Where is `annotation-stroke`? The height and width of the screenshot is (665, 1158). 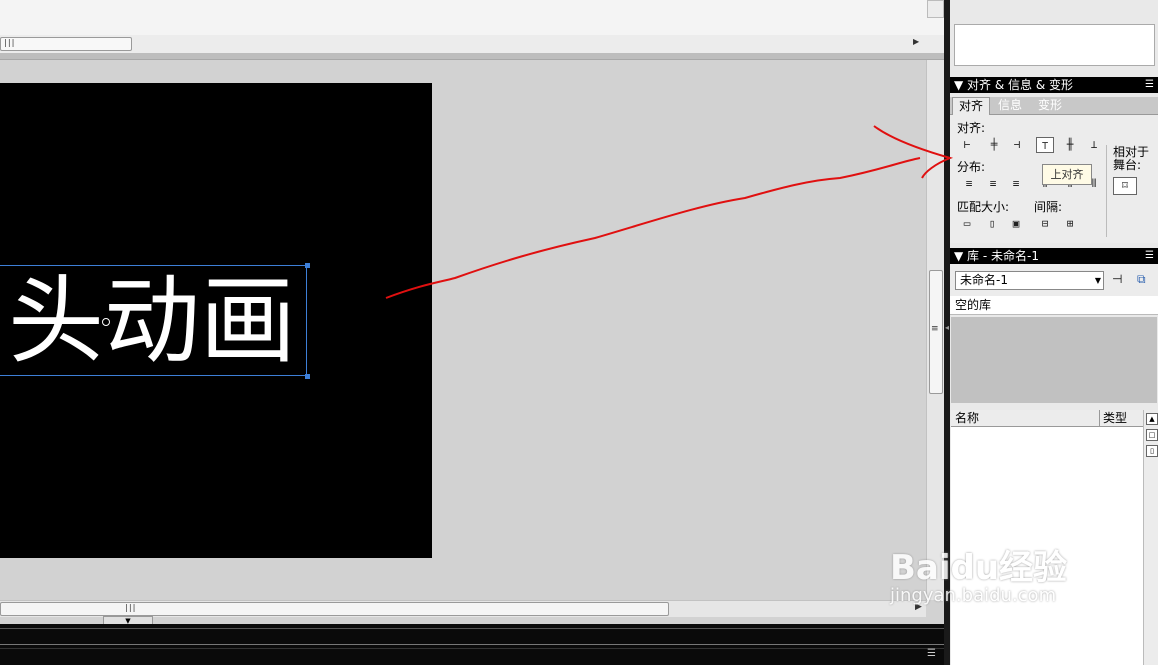 annotation-stroke is located at coordinates (653, 228).